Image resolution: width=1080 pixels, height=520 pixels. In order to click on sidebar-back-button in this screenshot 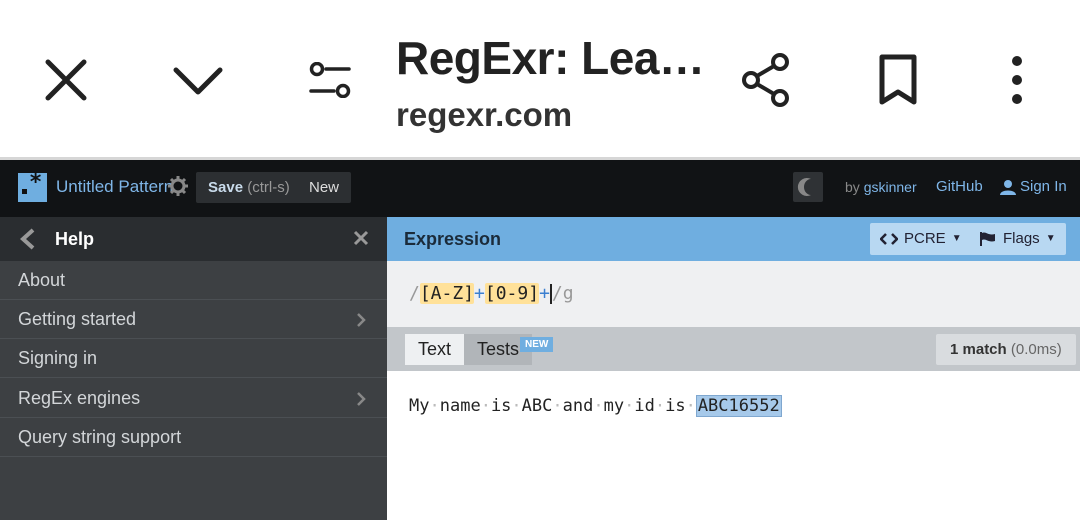, I will do `click(28, 241)`.